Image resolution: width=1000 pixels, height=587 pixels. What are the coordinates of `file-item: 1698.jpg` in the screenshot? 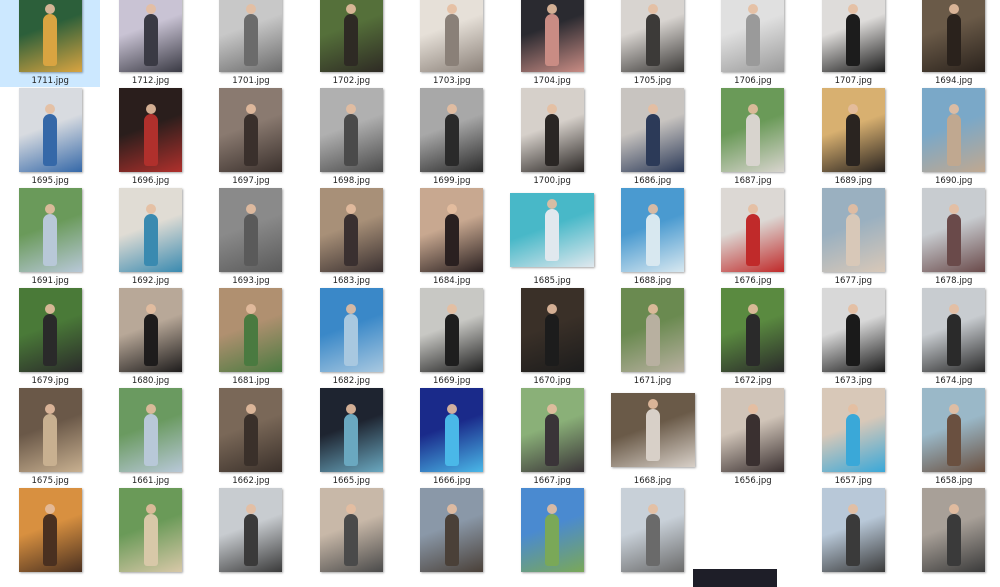 It's located at (351, 137).